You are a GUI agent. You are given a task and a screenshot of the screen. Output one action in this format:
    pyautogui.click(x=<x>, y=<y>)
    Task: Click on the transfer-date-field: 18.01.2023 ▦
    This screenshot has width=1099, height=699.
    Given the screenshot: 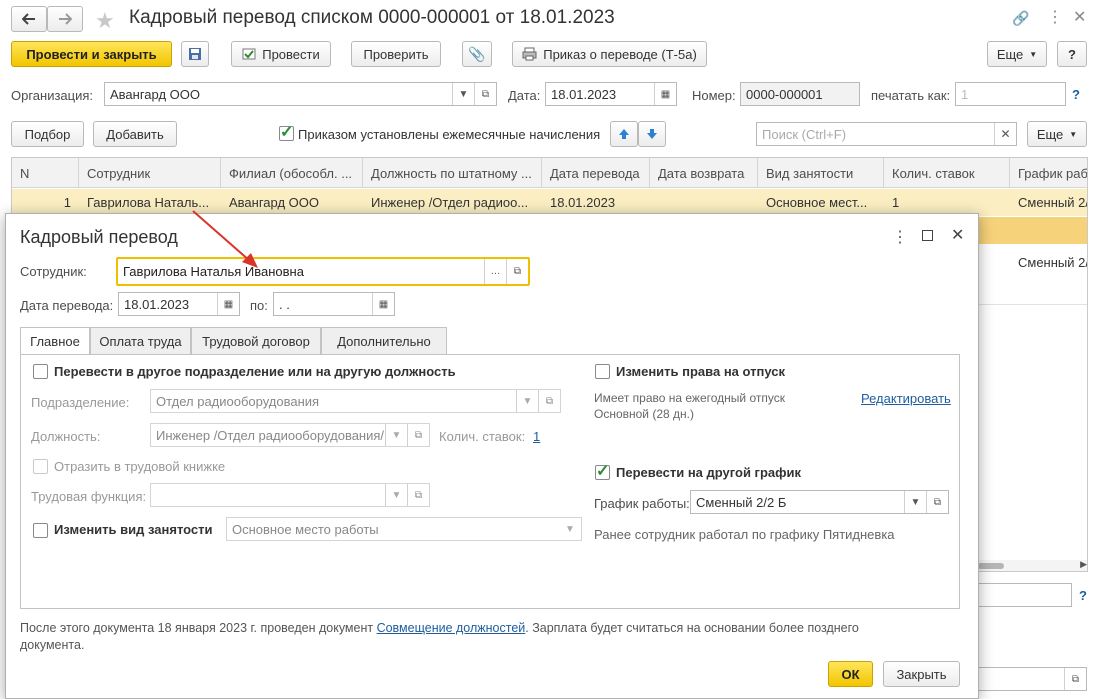 What is the action you would take?
    pyautogui.click(x=179, y=304)
    